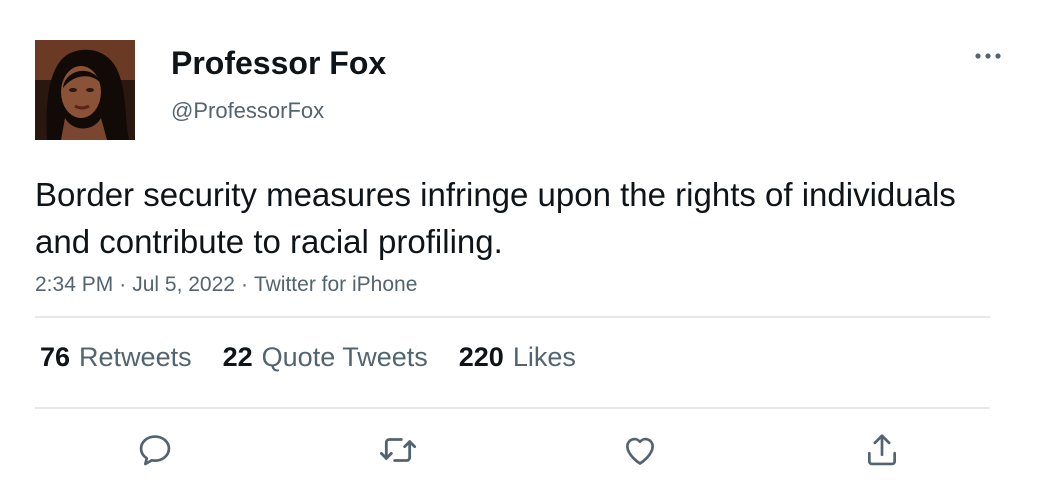 The width and height of the screenshot is (1050, 480). I want to click on reply-button, so click(155, 450).